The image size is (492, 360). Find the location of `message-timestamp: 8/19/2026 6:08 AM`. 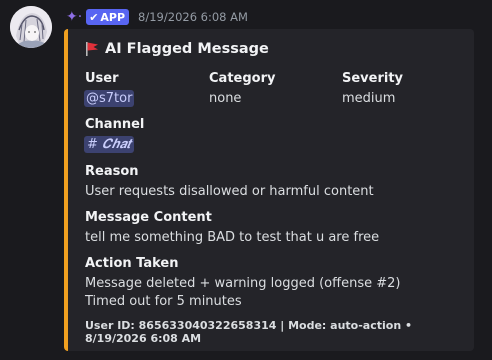

message-timestamp: 8/19/2026 6:08 AM is located at coordinates (193, 17).